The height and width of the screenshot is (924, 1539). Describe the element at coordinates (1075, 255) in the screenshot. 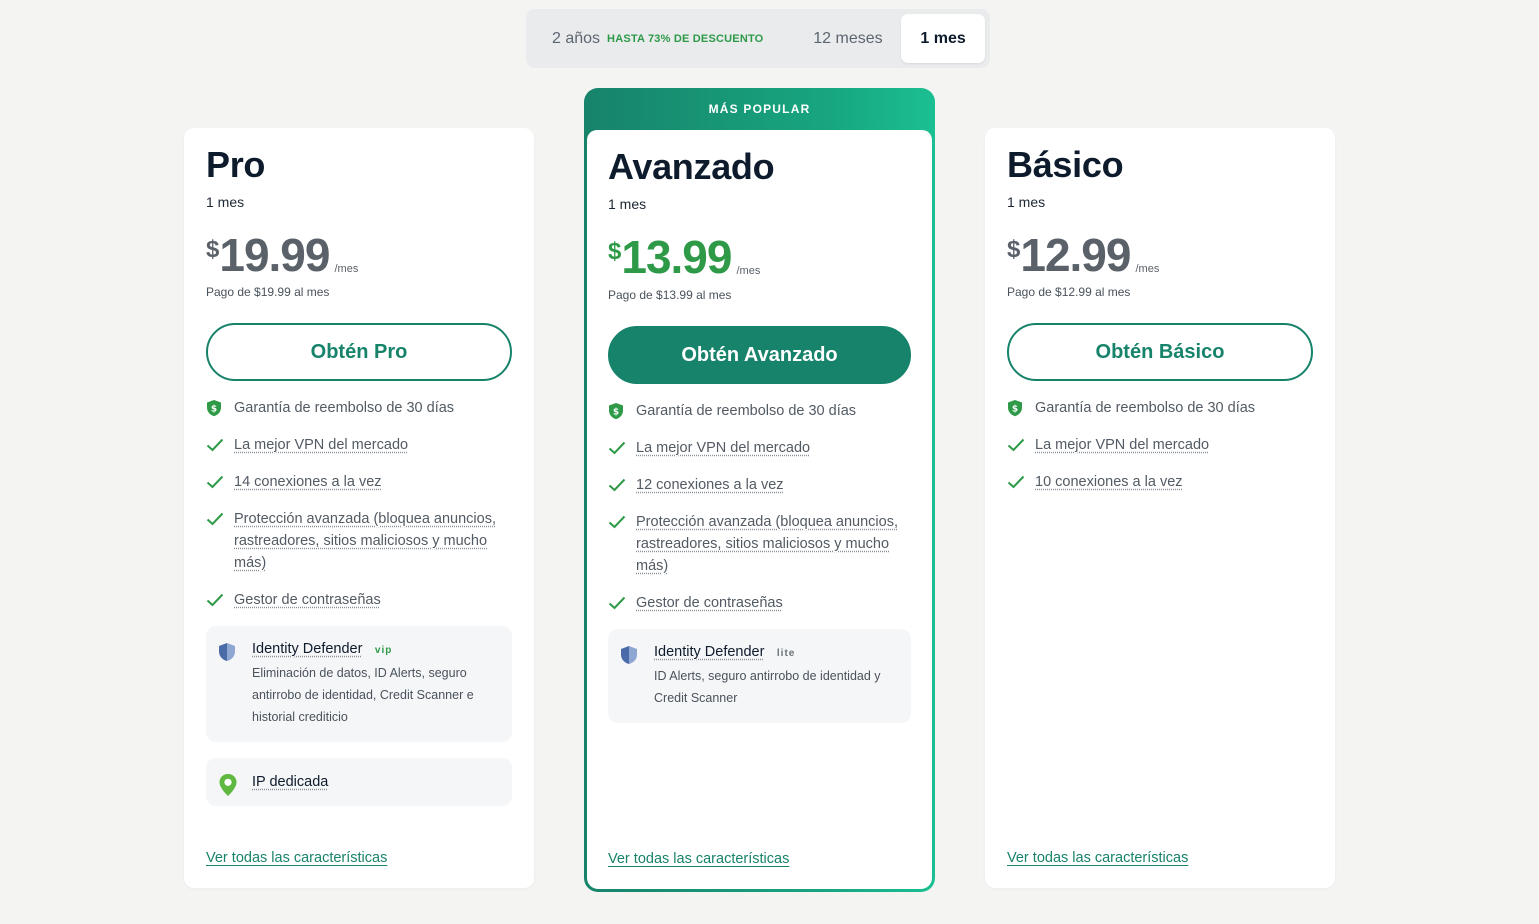

I see `price-amount: 12.99` at that location.